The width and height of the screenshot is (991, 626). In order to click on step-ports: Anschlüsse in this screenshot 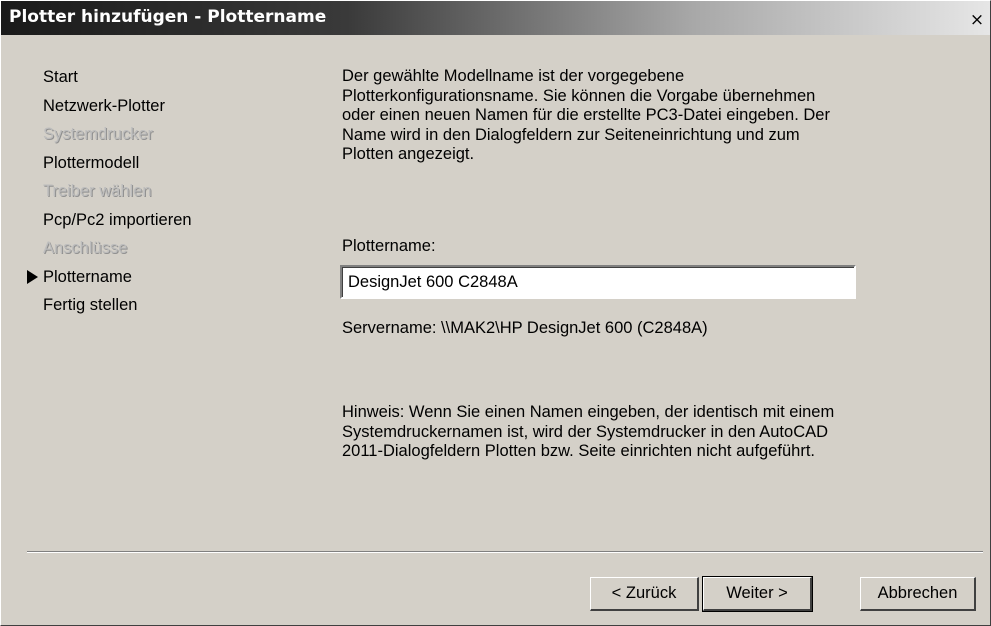, I will do `click(173, 252)`.